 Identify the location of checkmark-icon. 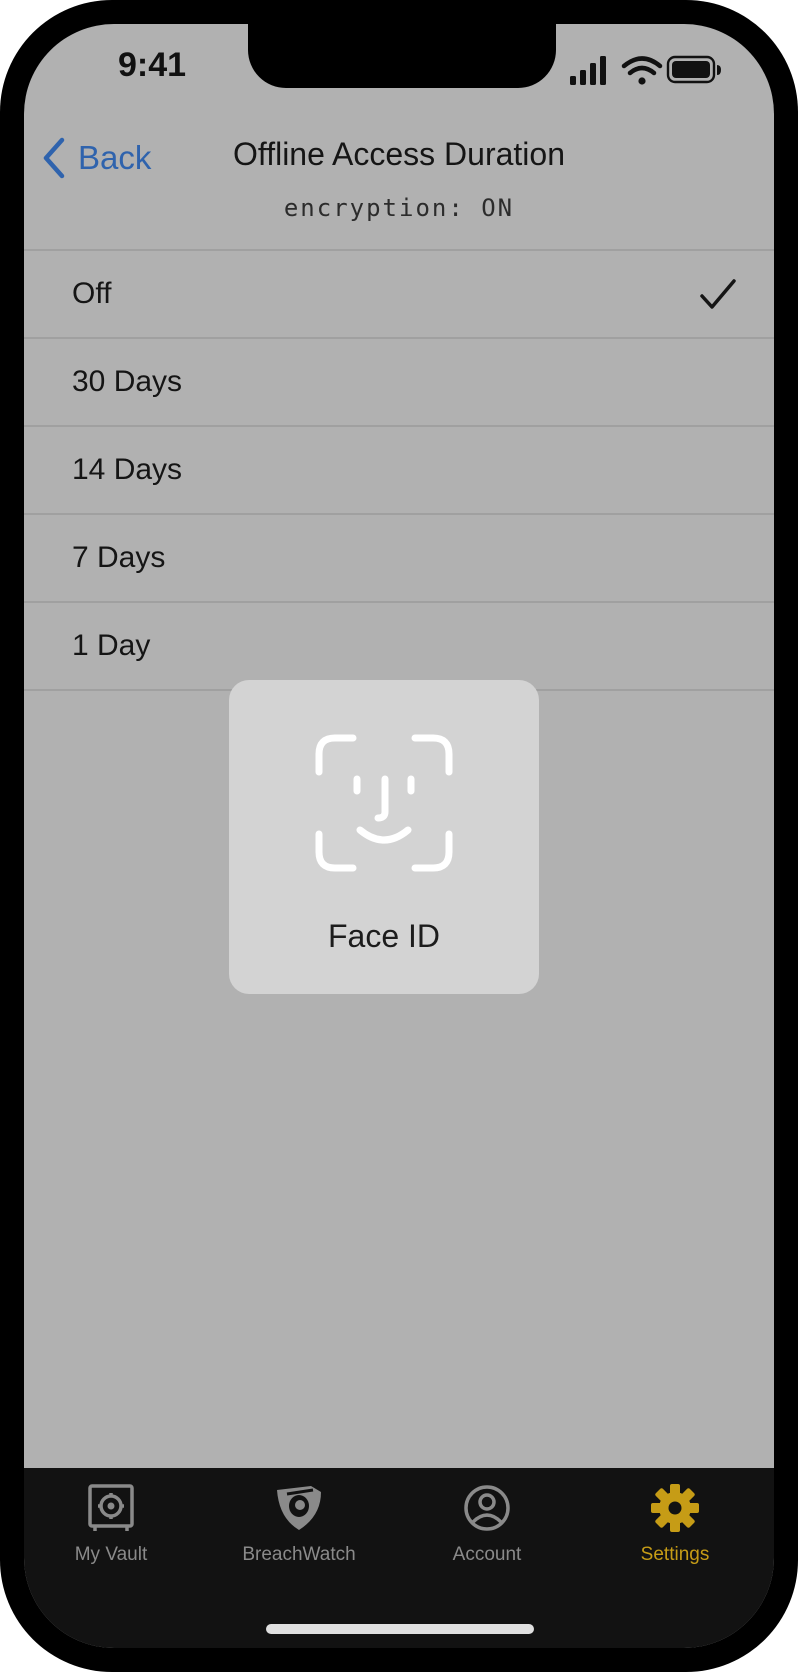
(718, 294).